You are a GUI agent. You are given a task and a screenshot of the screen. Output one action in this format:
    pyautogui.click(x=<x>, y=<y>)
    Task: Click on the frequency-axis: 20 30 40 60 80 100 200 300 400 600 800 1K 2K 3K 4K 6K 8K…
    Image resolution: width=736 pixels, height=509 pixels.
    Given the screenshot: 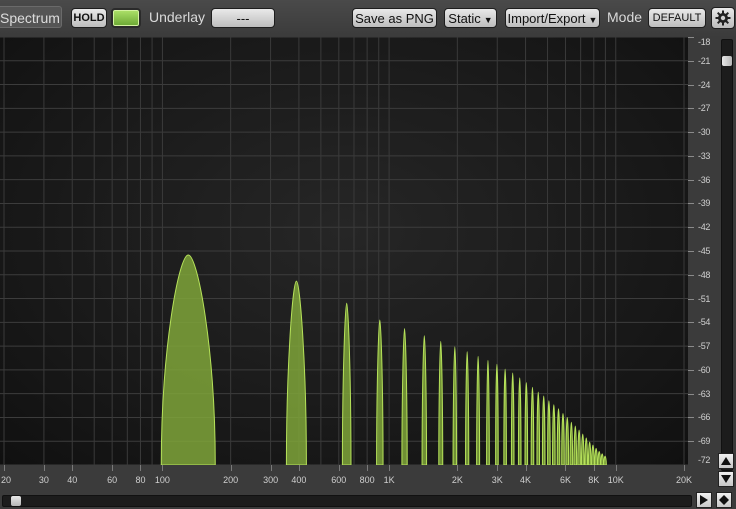 What is the action you would take?
    pyautogui.click(x=358, y=478)
    